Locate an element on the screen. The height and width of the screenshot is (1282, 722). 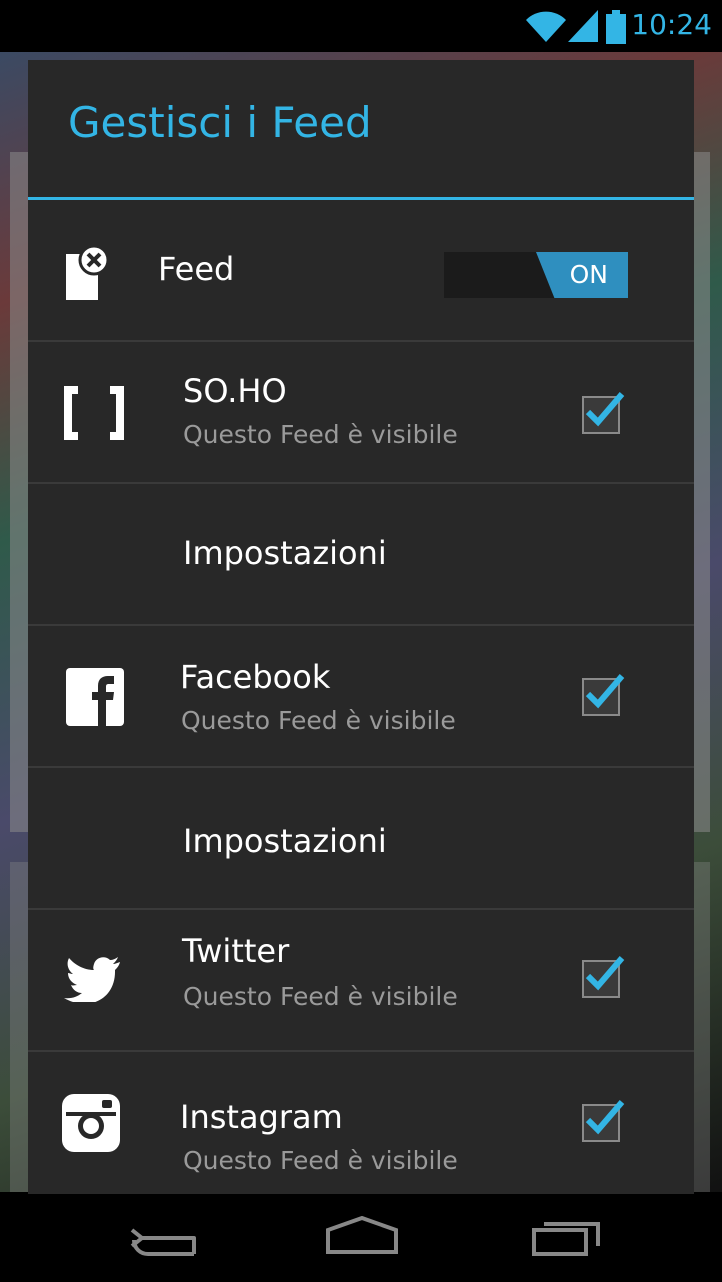
status-bar: 10:24 is located at coordinates (361, 26).